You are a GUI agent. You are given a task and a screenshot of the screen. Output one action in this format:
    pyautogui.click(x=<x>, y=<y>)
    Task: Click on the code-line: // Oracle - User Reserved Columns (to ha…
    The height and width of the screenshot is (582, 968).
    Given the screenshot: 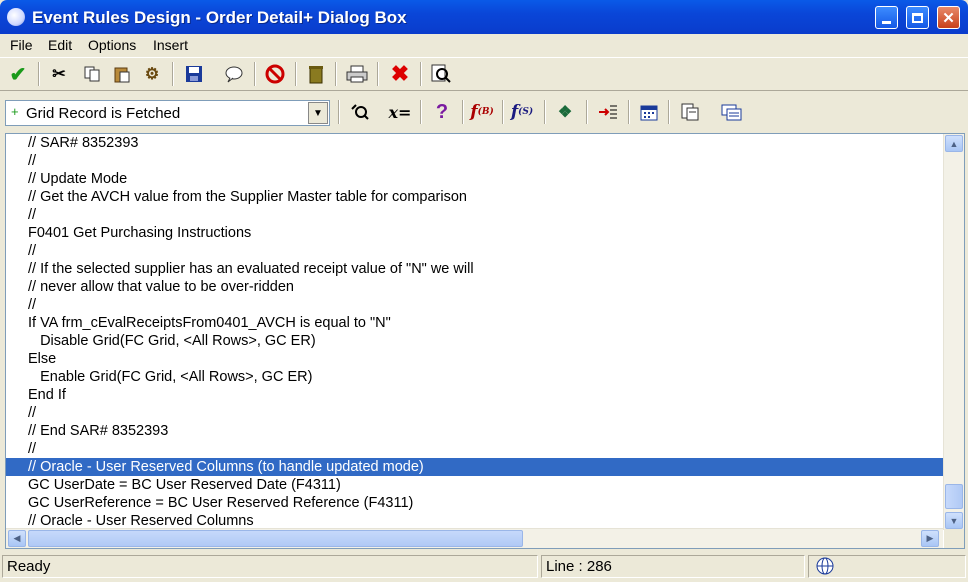 What is the action you would take?
    pyautogui.click(x=474, y=467)
    